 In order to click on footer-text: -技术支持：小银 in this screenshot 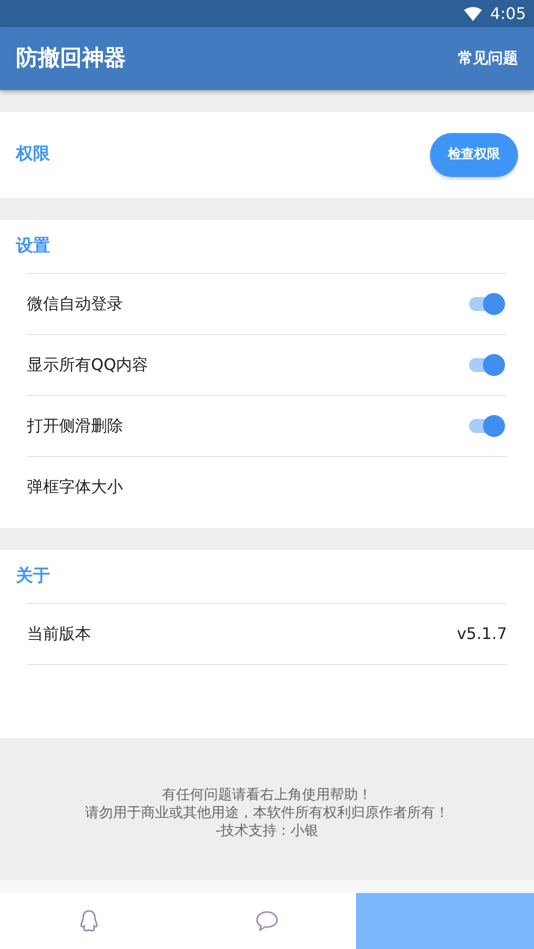, I will do `click(267, 831)`.